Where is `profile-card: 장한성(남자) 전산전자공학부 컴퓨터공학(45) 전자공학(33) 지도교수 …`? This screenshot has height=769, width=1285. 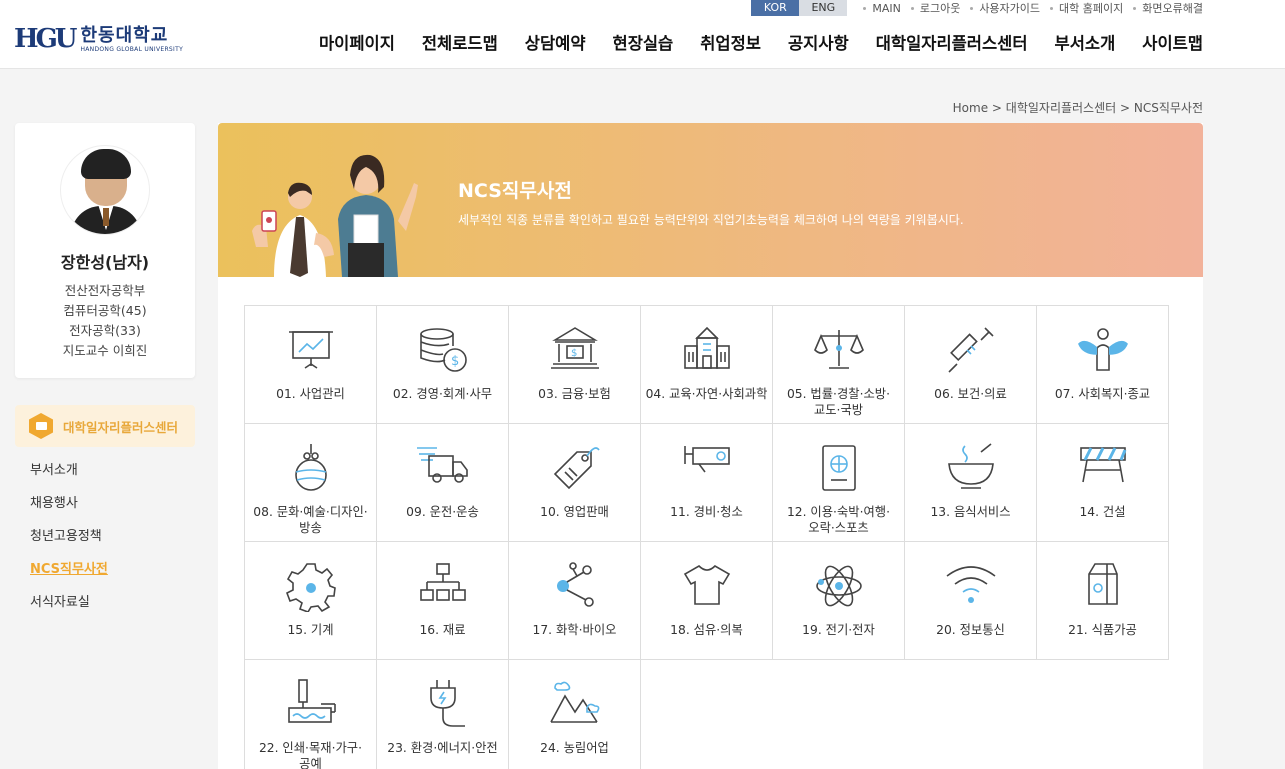 profile-card: 장한성(남자) 전산전자공학부 컴퓨터공학(45) 전자공학(33) 지도교수 … is located at coordinates (105, 250).